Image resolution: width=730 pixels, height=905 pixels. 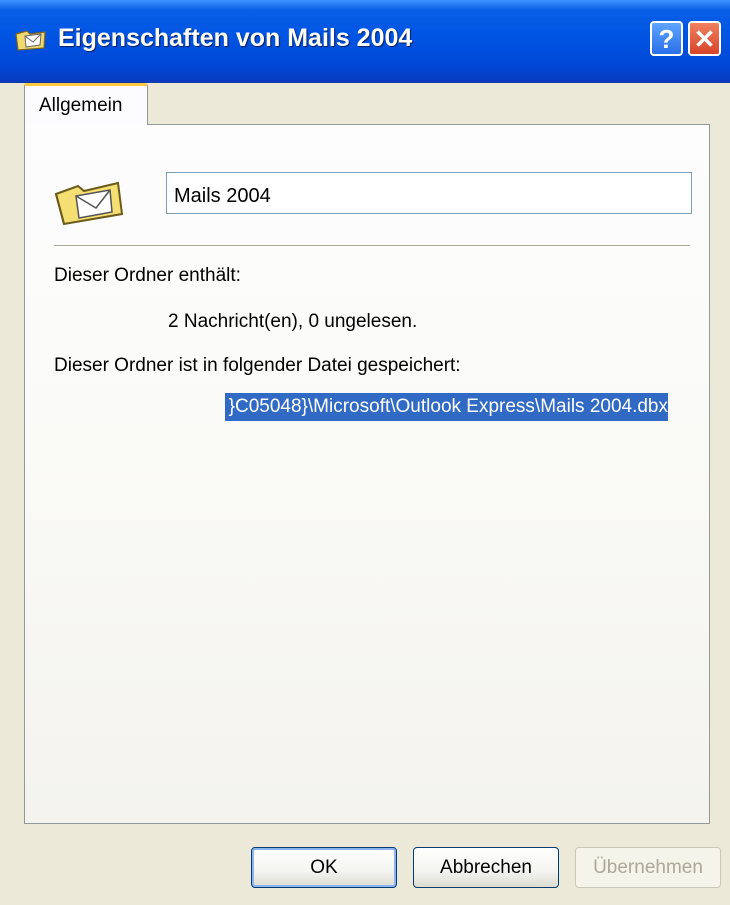 I want to click on contains-label: Dieser Ordner enthält:, so click(x=147, y=275).